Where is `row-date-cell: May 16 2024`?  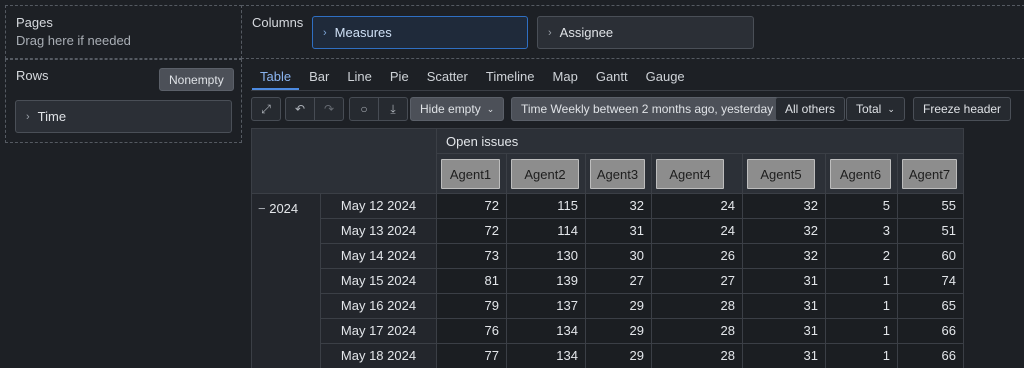
row-date-cell: May 16 2024 is located at coordinates (378, 306).